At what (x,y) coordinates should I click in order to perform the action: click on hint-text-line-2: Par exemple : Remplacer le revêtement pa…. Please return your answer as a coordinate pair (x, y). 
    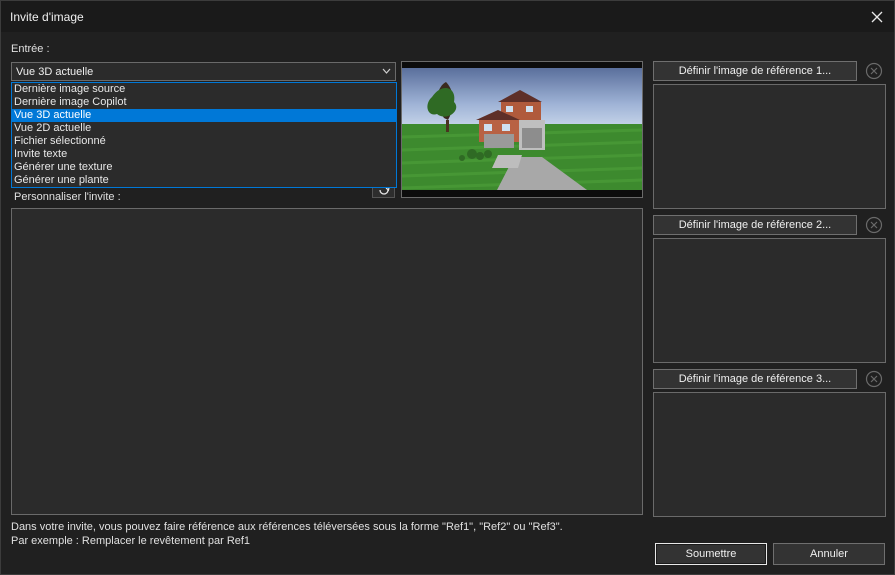
    Looking at the image, I should click on (131, 541).